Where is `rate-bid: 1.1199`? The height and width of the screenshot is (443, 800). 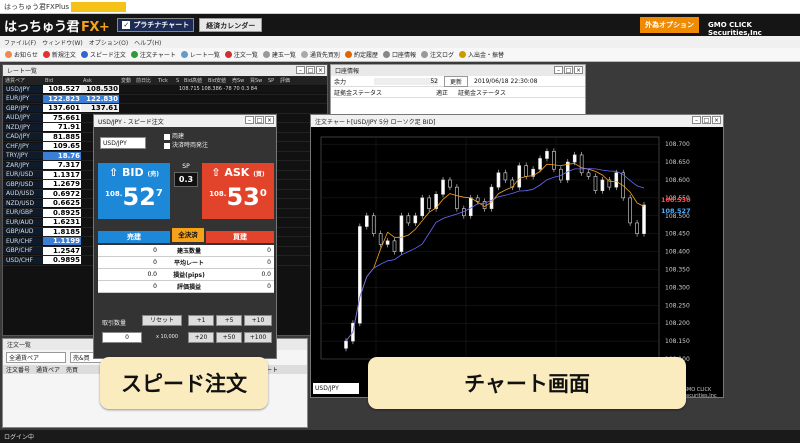
rate-bid: 1.1199 is located at coordinates (62, 241).